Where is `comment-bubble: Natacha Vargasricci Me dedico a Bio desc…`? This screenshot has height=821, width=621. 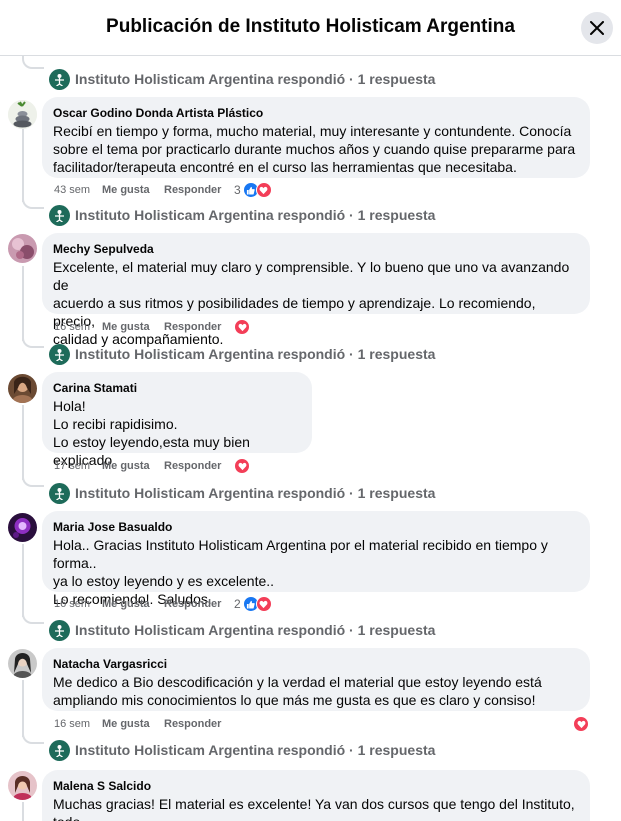
comment-bubble: Natacha Vargasricci Me dedico a Bio desc… is located at coordinates (316, 679).